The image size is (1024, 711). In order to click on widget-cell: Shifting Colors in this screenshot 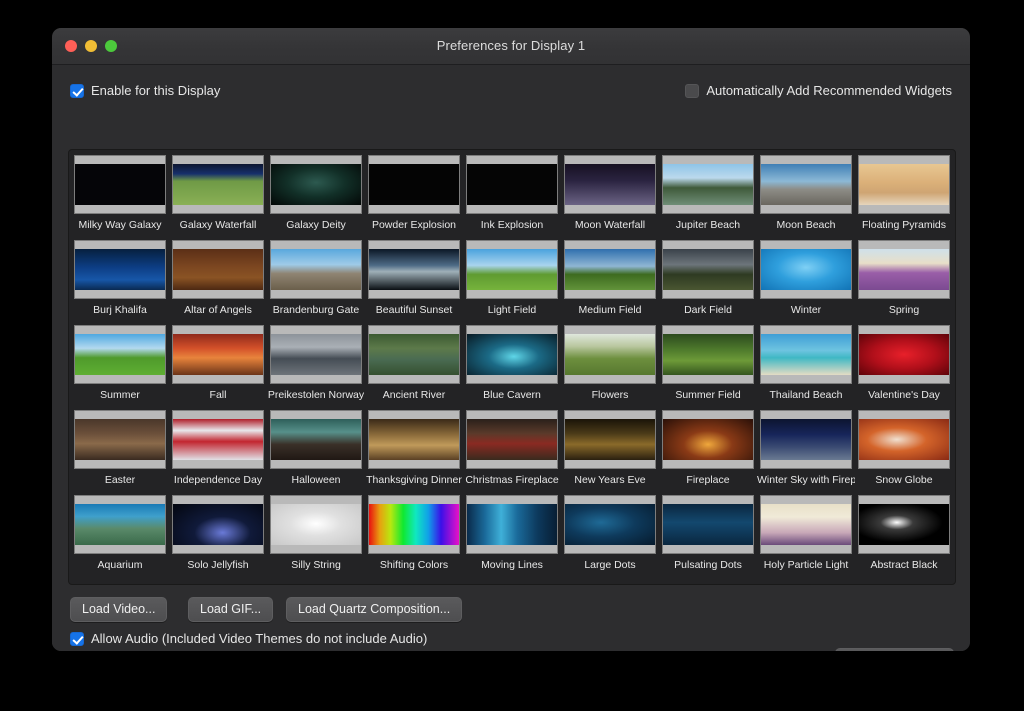, I will do `click(414, 537)`.